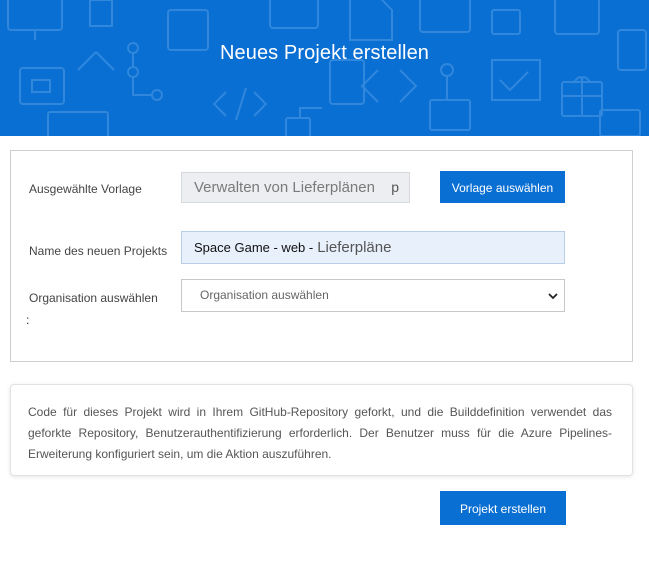  I want to click on selected-template-field: Verwalten von Lieferplänen p, so click(295, 187).